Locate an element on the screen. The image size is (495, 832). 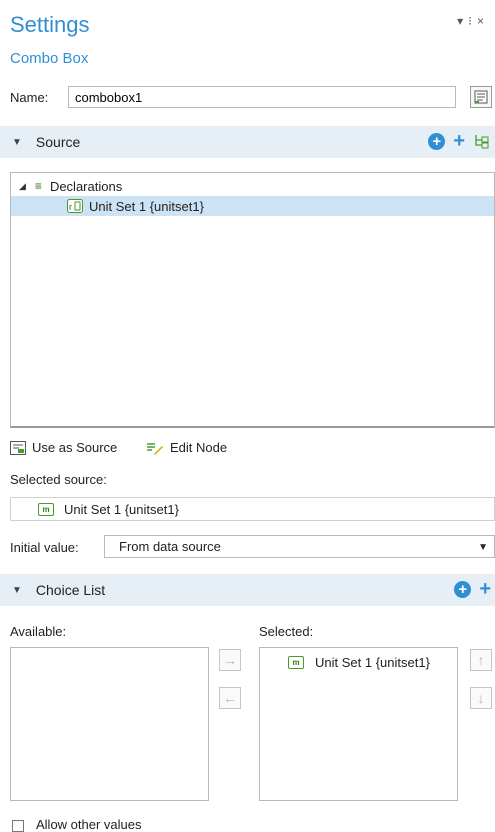
arrow-down-icon: ↓ is located at coordinates (481, 698).